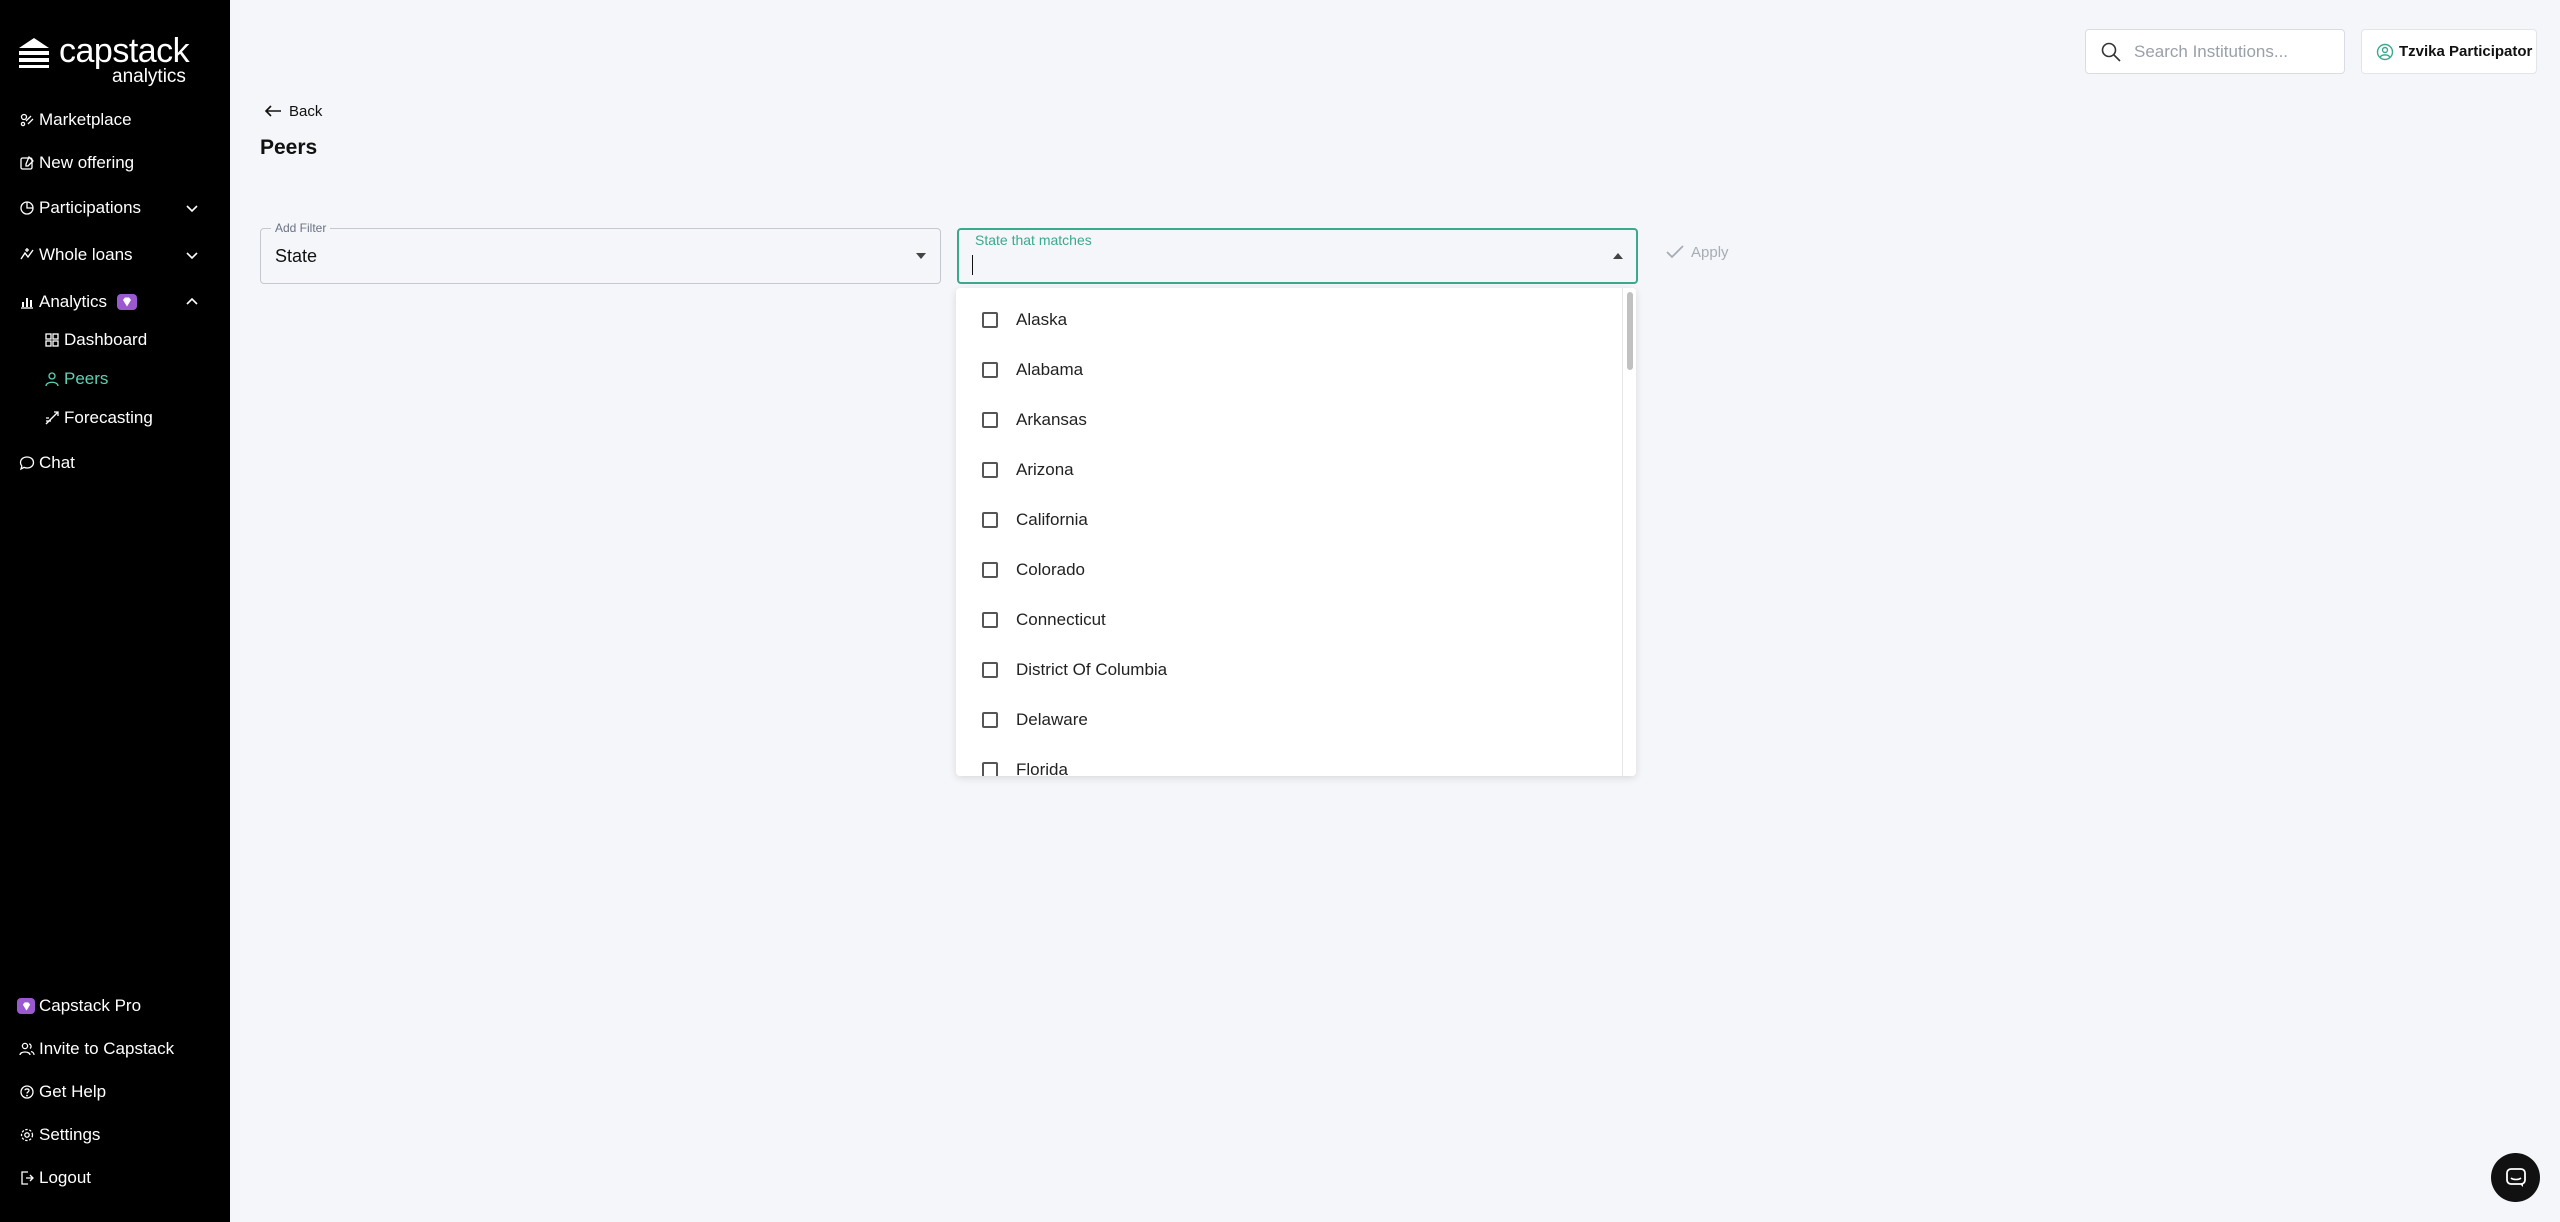 The width and height of the screenshot is (2560, 1222). I want to click on nav-participations-label: Participations, so click(90, 207).